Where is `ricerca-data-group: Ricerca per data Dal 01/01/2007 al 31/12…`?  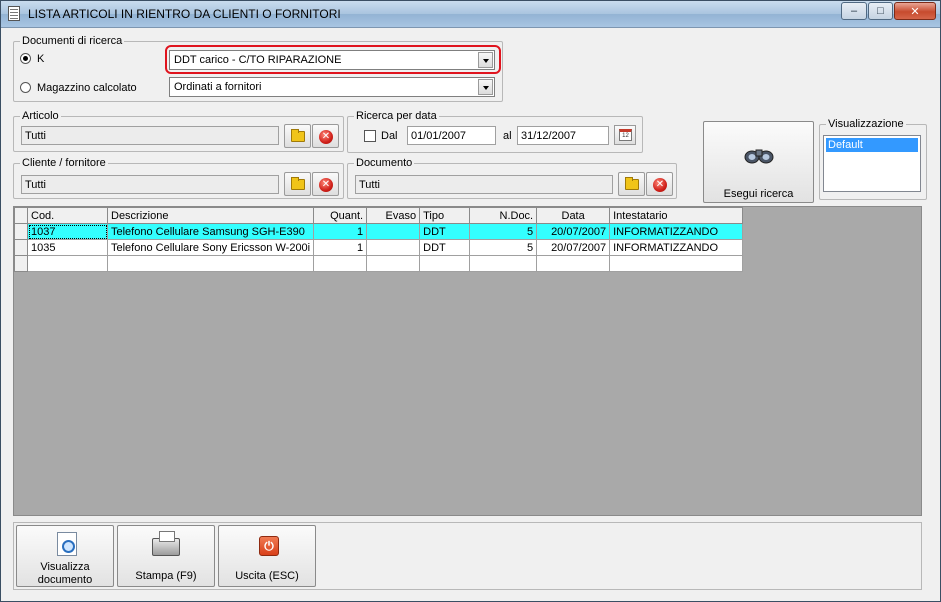
ricerca-data-group: Ricerca per data Dal 01/01/2007 al 31/12… is located at coordinates (495, 131).